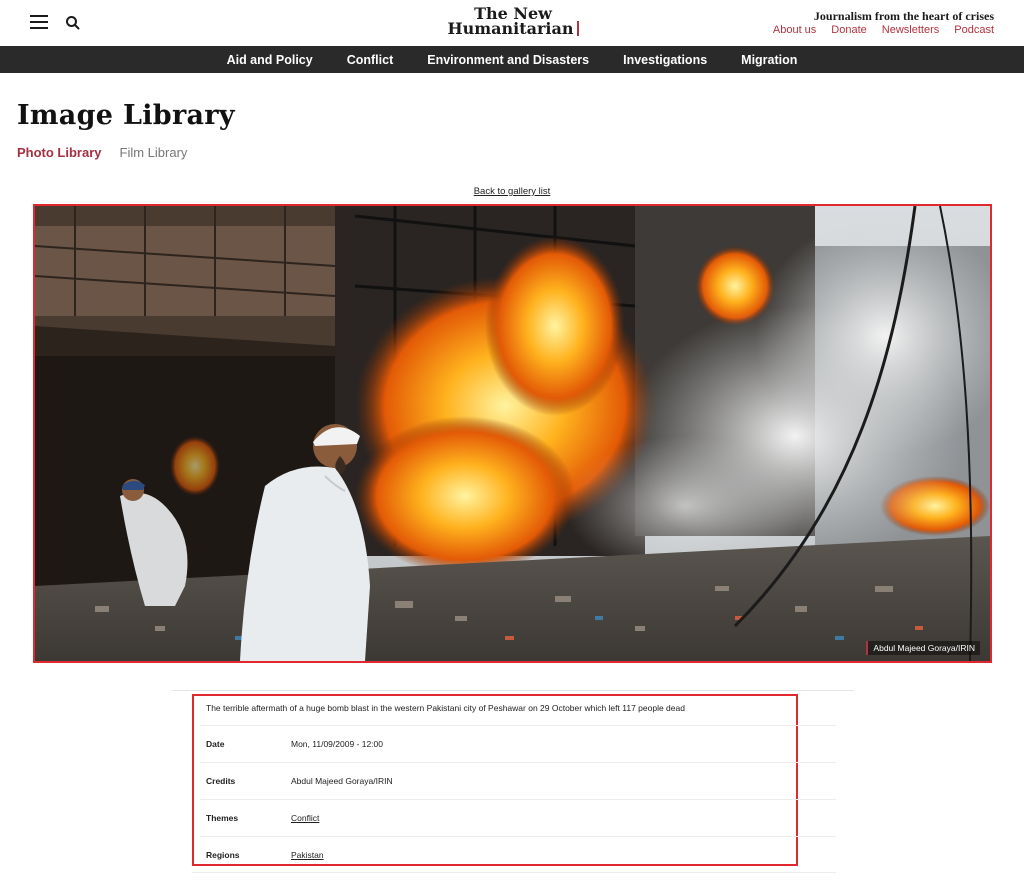  I want to click on page-title: Image Library, so click(126, 115).